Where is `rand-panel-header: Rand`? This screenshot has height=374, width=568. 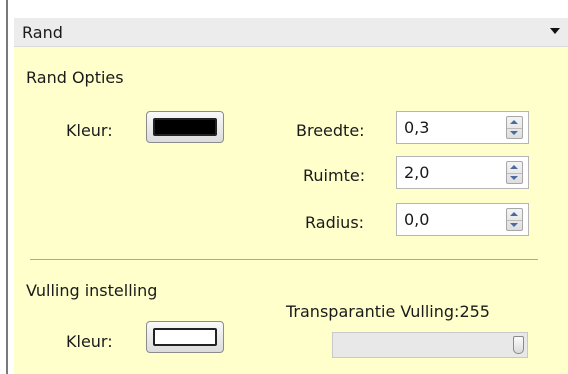 rand-panel-header: Rand is located at coordinates (291, 32).